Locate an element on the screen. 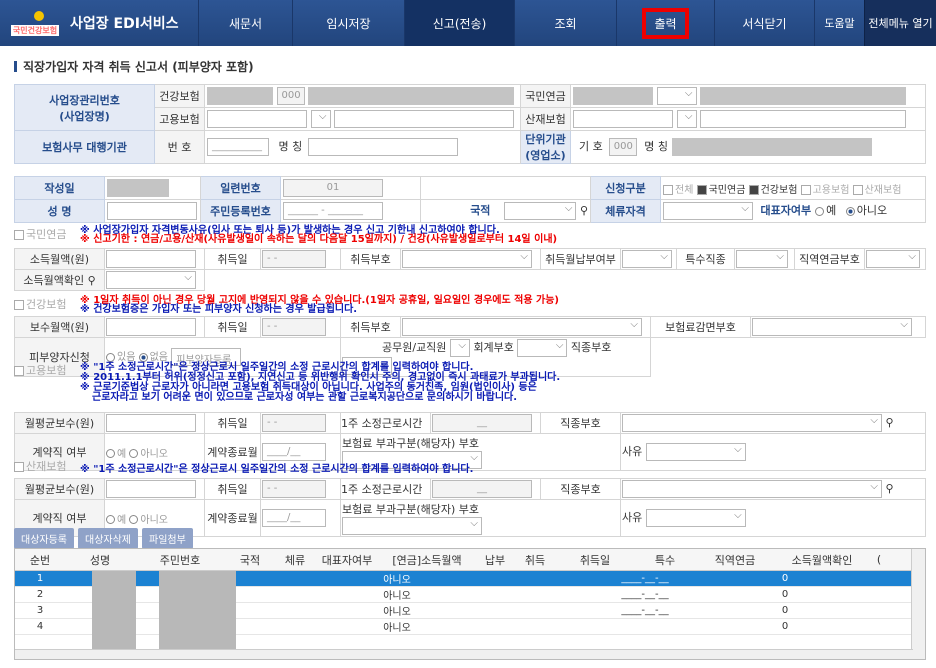  nav-print: 출력 is located at coordinates (665, 23).